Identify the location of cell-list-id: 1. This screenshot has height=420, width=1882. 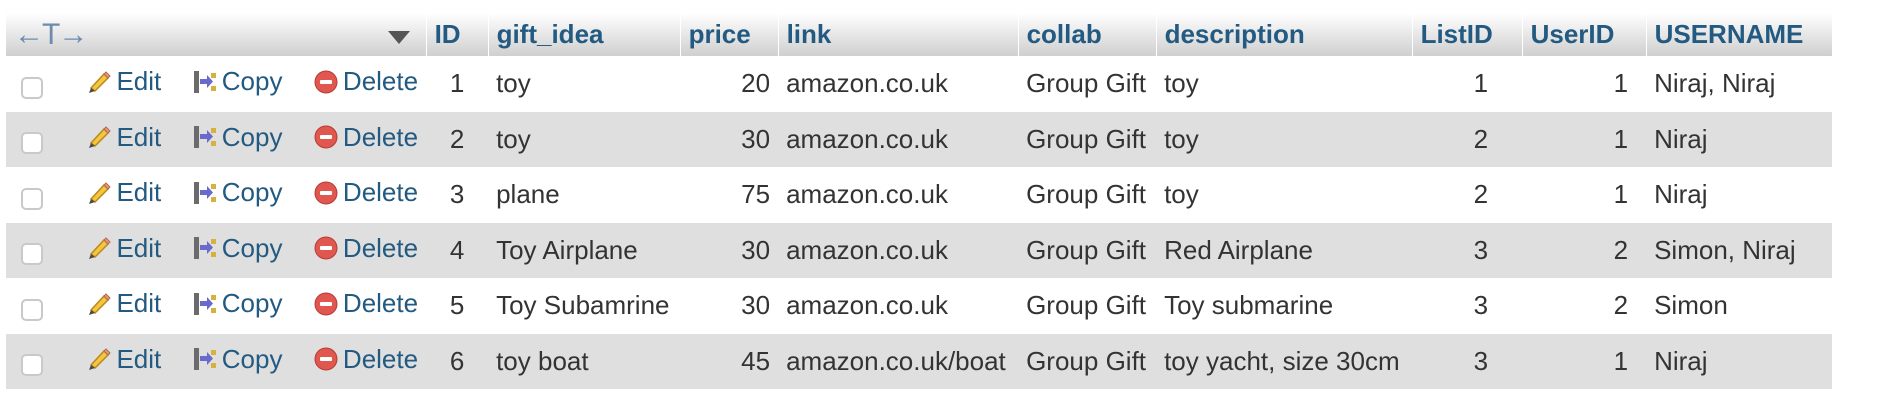
(1481, 83).